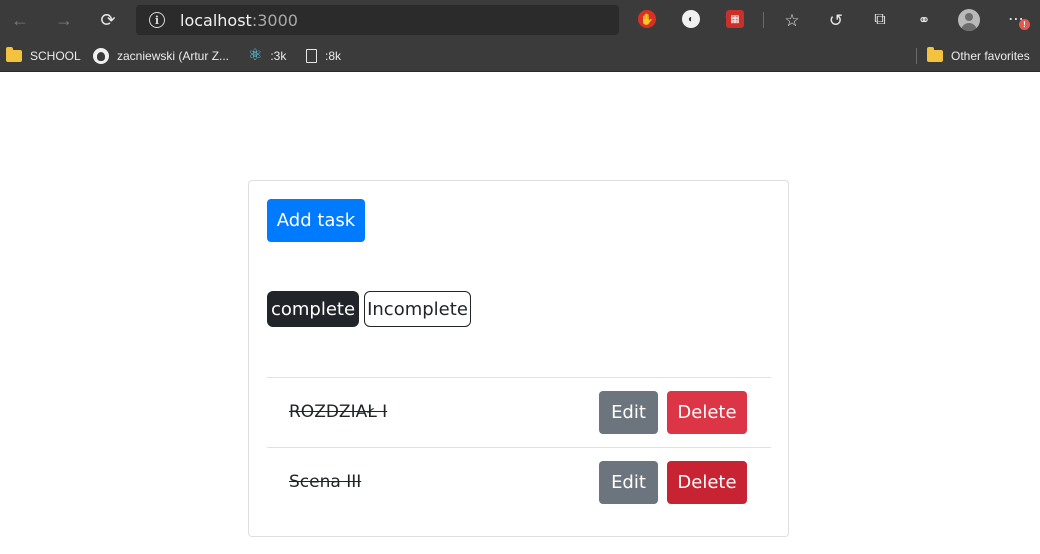 The image size is (1040, 554). Describe the element at coordinates (333, 56) in the screenshot. I see `bookmark-label: :8k` at that location.